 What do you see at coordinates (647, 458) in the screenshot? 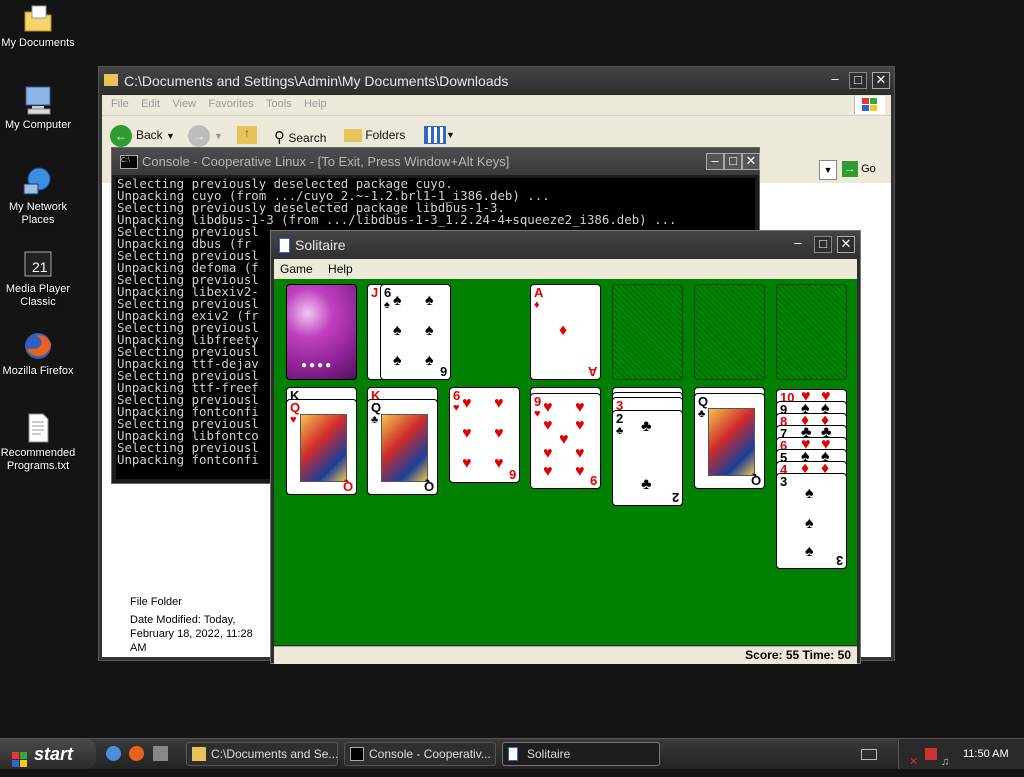
I see `tableau-card-two-clubs: 2 ♣ ♣ ♣ 2` at bounding box center [647, 458].